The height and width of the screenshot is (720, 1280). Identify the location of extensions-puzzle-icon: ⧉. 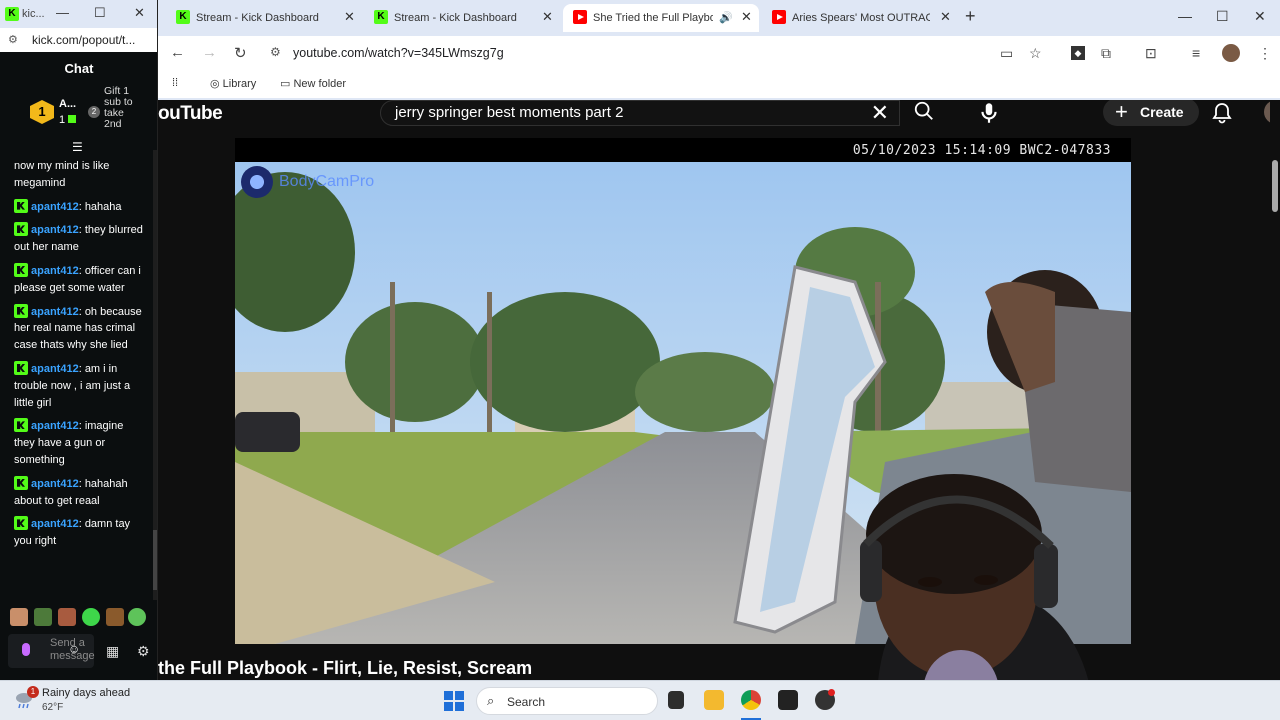
(1106, 53).